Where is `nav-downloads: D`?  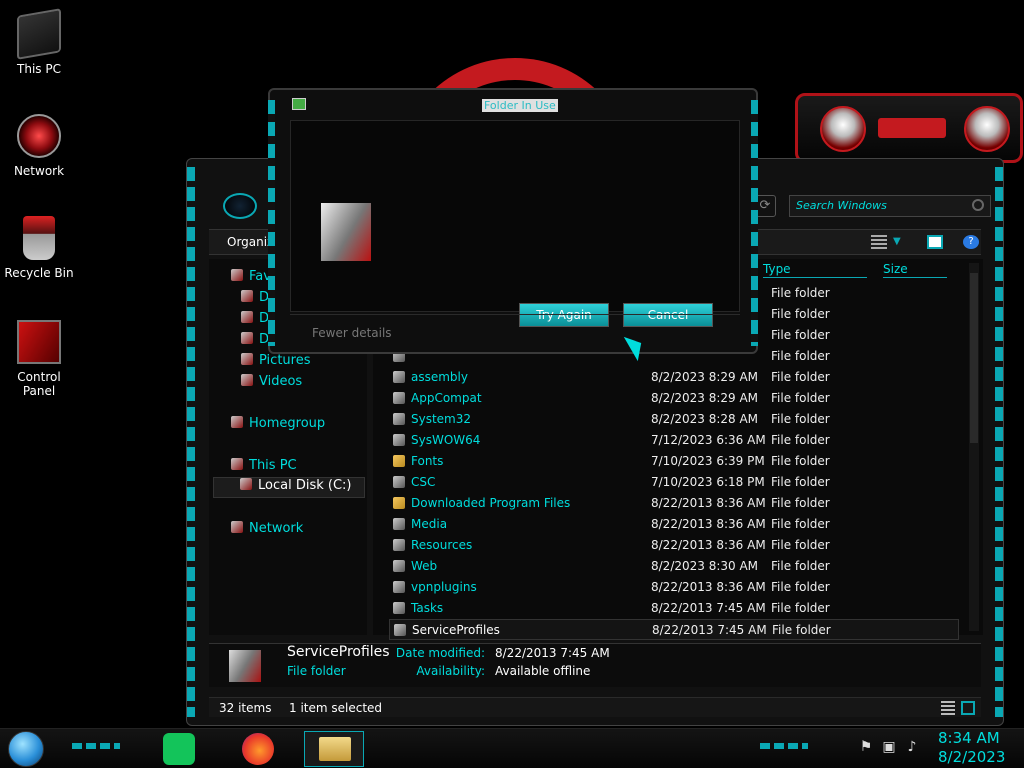 nav-downloads: D is located at coordinates (255, 321).